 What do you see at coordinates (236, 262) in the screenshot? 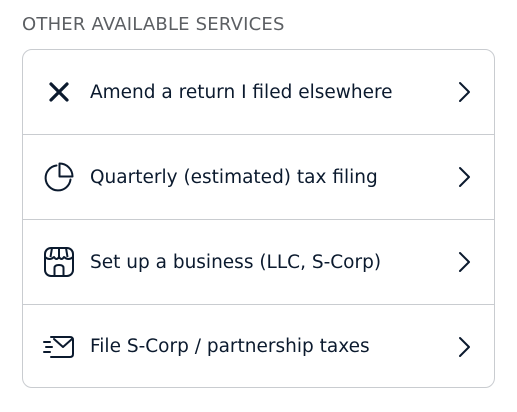
I see `service-label: Set up a business (LLC, S-Corp)` at bounding box center [236, 262].